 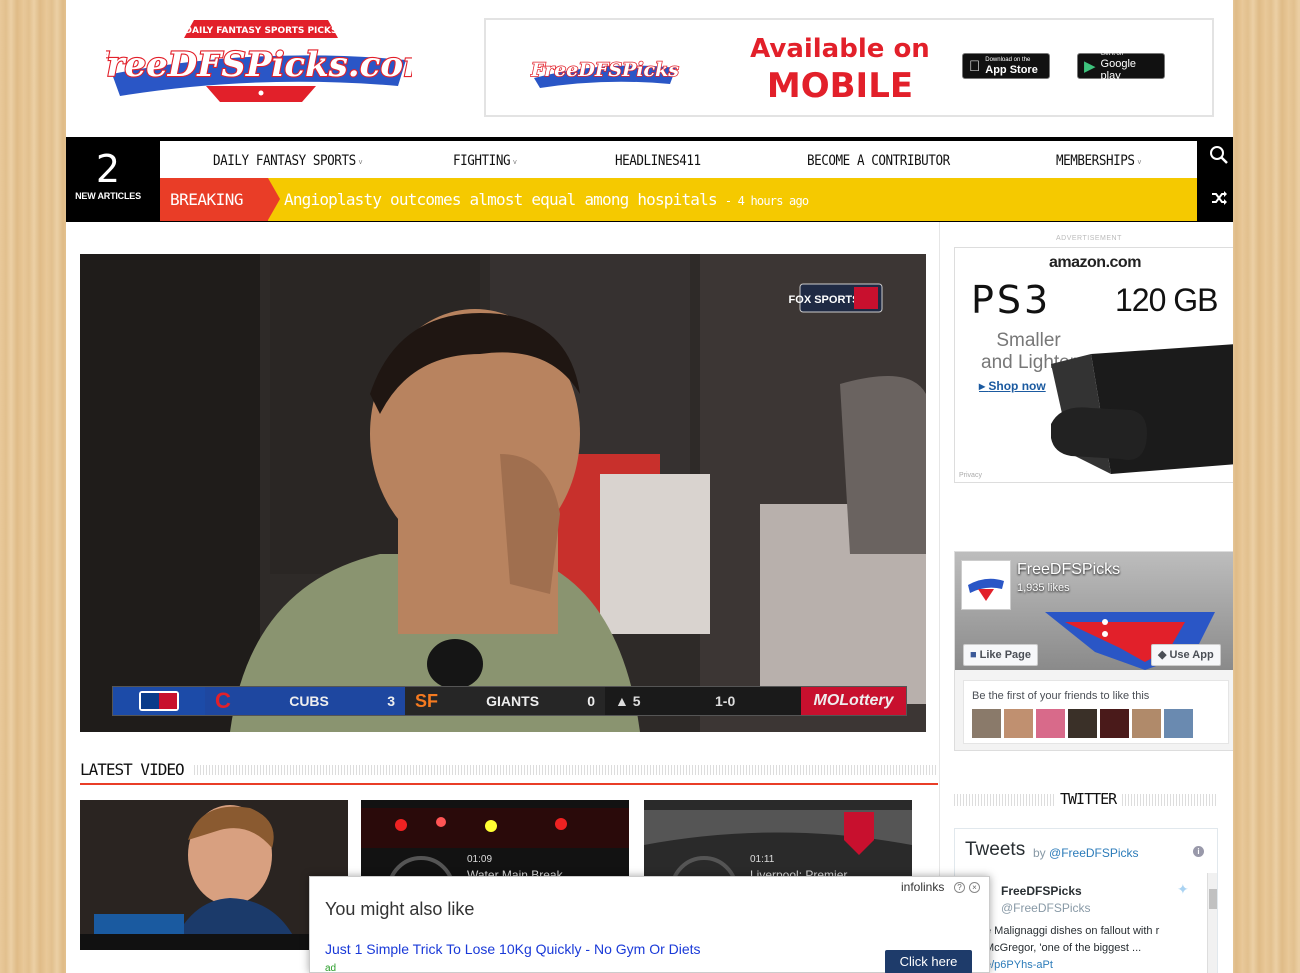 What do you see at coordinates (505, 701) in the screenshot?
I see `team2-score: SF GIANTS 0` at bounding box center [505, 701].